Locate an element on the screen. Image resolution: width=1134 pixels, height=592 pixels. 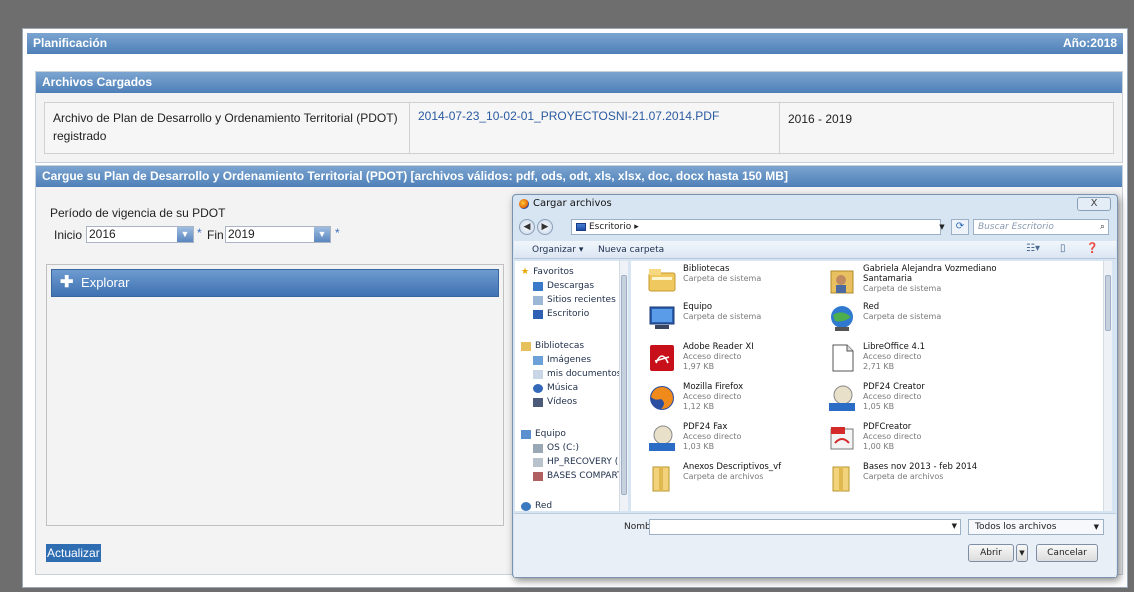
address-row: ◀ ▶ Escritorio ▸ ▼ ⟳ Buscar Escritorio ⌕ is located at coordinates (815, 227).